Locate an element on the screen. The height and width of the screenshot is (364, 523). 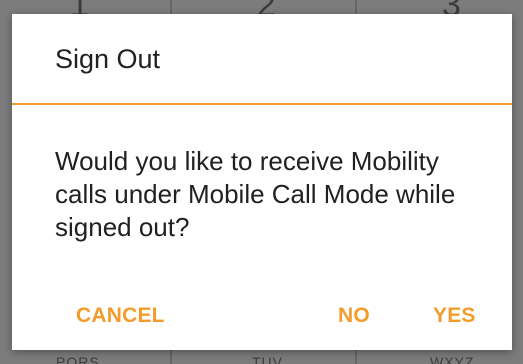
dialpad-letters-8: TUV is located at coordinates (267, 359).